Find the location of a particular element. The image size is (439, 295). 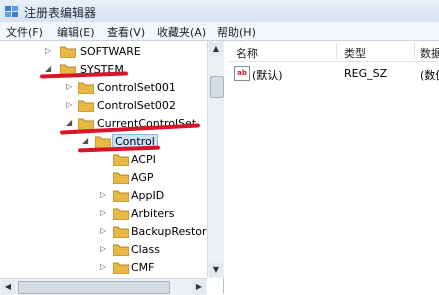

tree-item-agp: AGP is located at coordinates (103, 178).